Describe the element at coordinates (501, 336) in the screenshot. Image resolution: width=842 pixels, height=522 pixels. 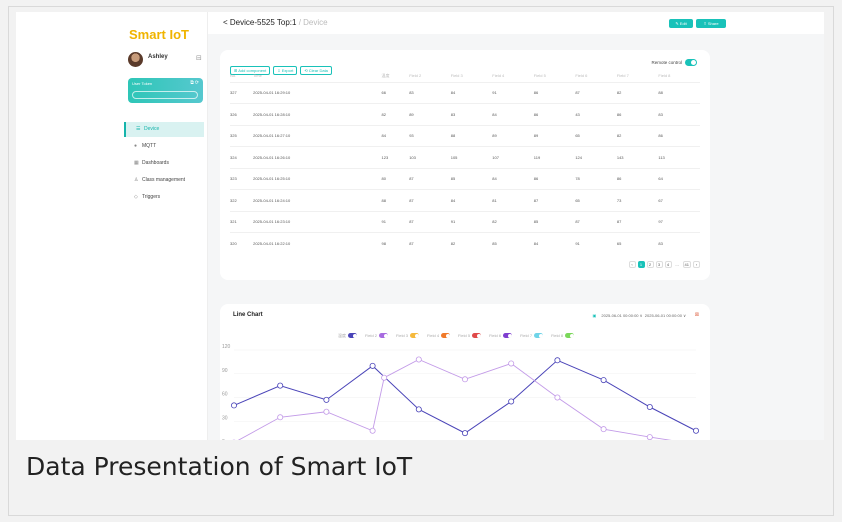
I see `legend-item: Field 6` at that location.